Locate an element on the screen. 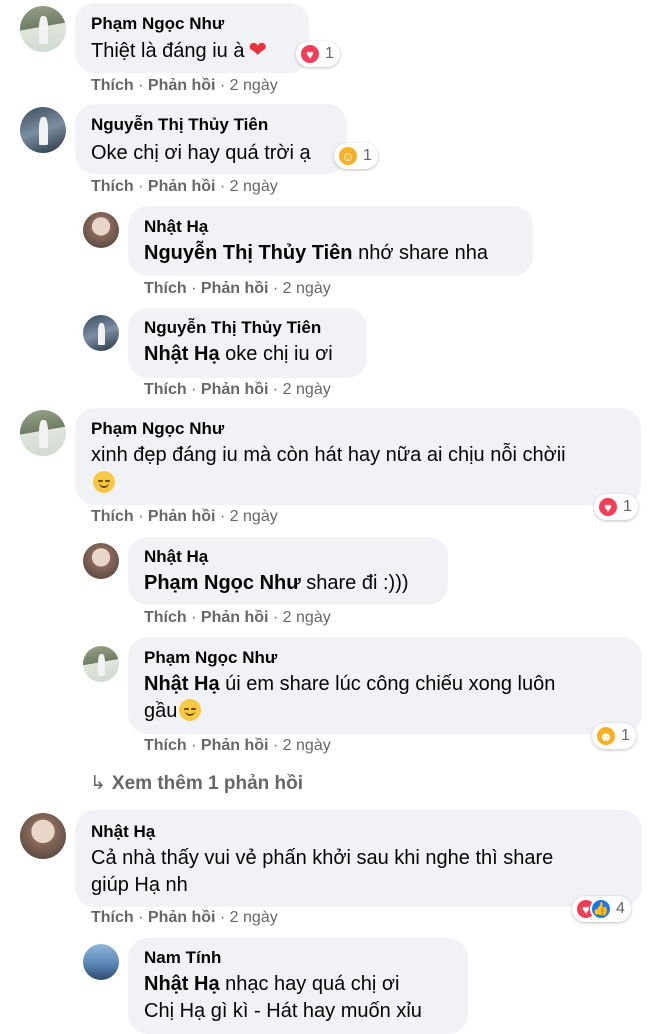 The width and height of the screenshot is (664, 1034). heart-emoji-icon: ❤ is located at coordinates (257, 49).